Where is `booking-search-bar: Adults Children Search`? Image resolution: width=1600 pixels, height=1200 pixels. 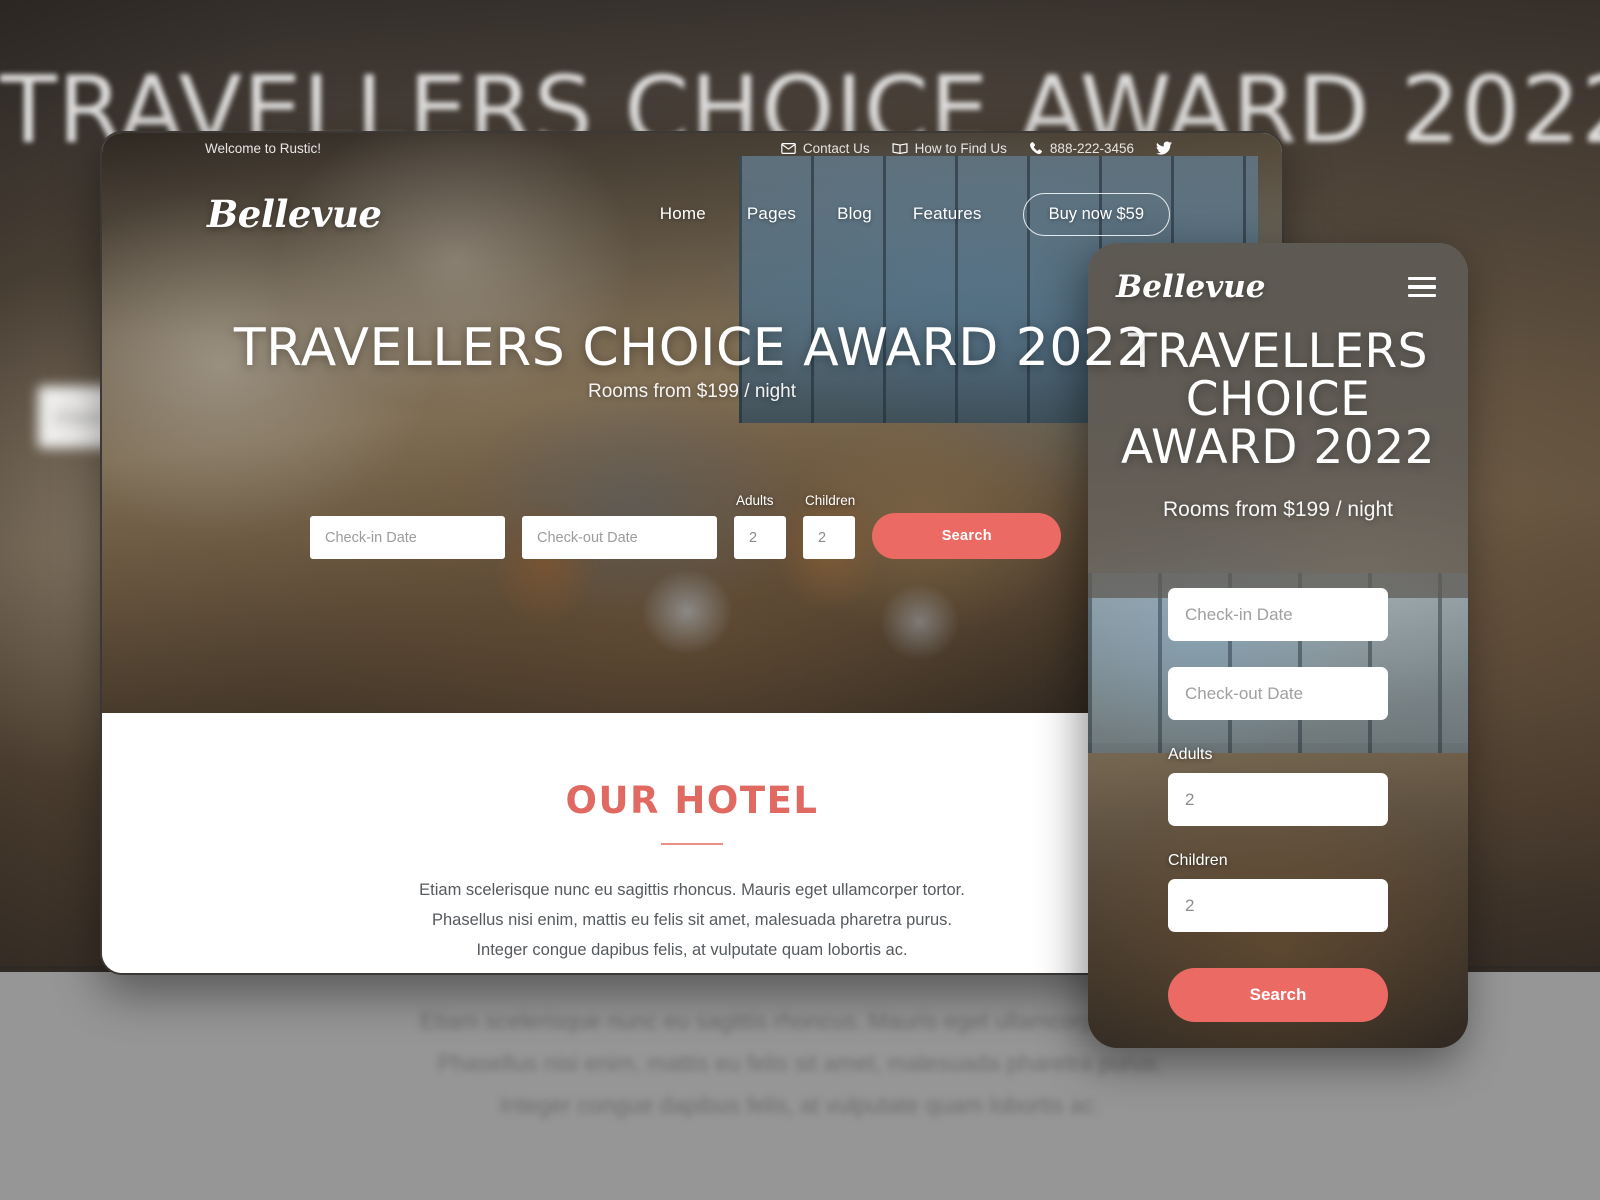 booking-search-bar: Adults Children Search is located at coordinates (692, 526).